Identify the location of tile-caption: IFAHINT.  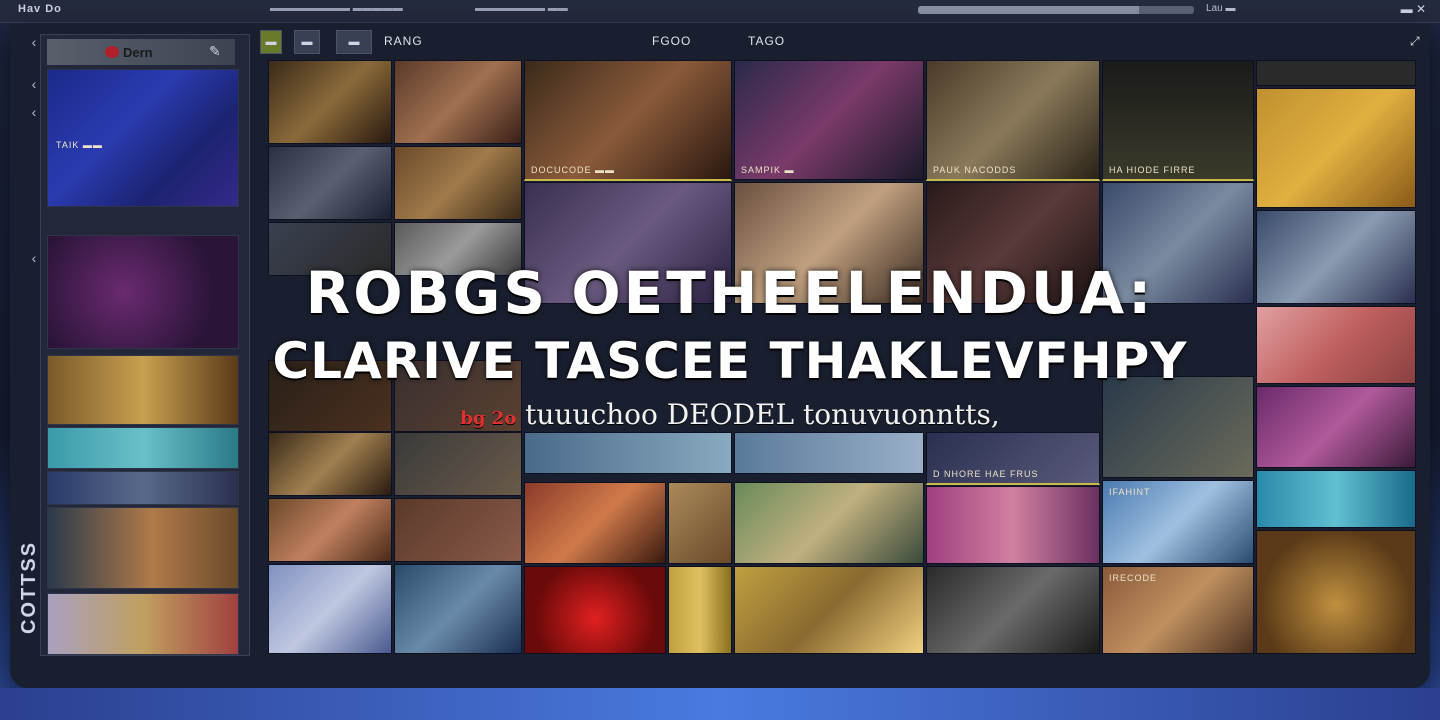
(1130, 492).